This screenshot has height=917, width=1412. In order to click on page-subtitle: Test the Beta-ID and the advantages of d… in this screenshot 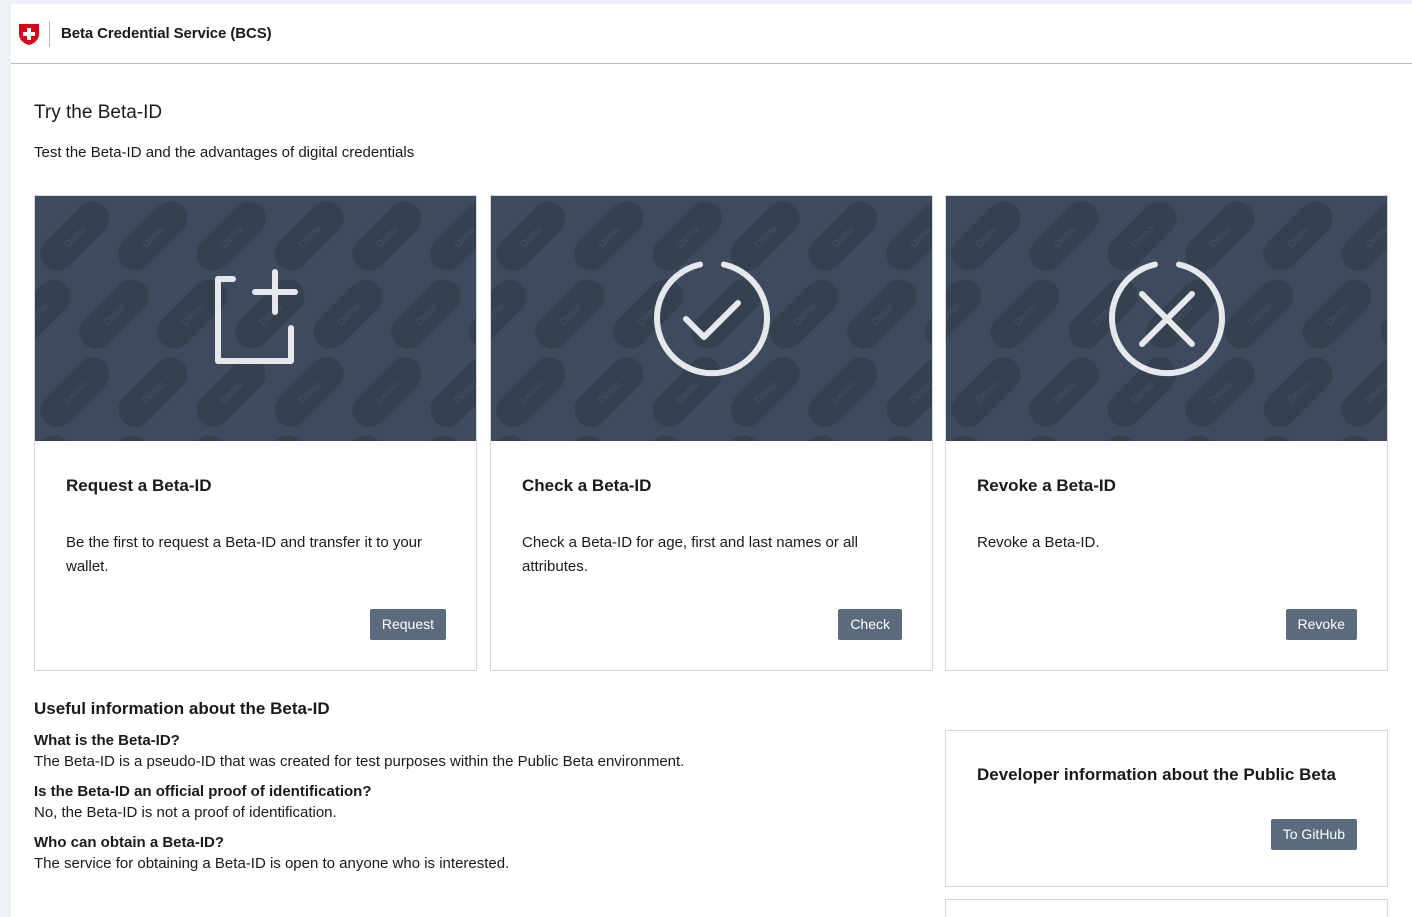, I will do `click(224, 152)`.